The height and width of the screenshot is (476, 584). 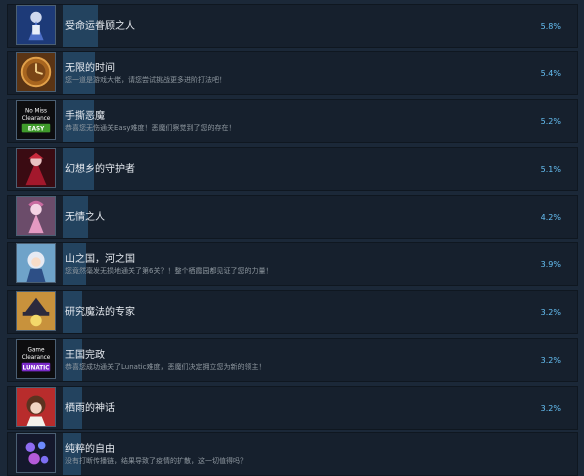 I want to click on achievement-description: 恭喜您无伤通关Easy难度！恶魔们察觉到了您的存在！, so click(x=150, y=127).